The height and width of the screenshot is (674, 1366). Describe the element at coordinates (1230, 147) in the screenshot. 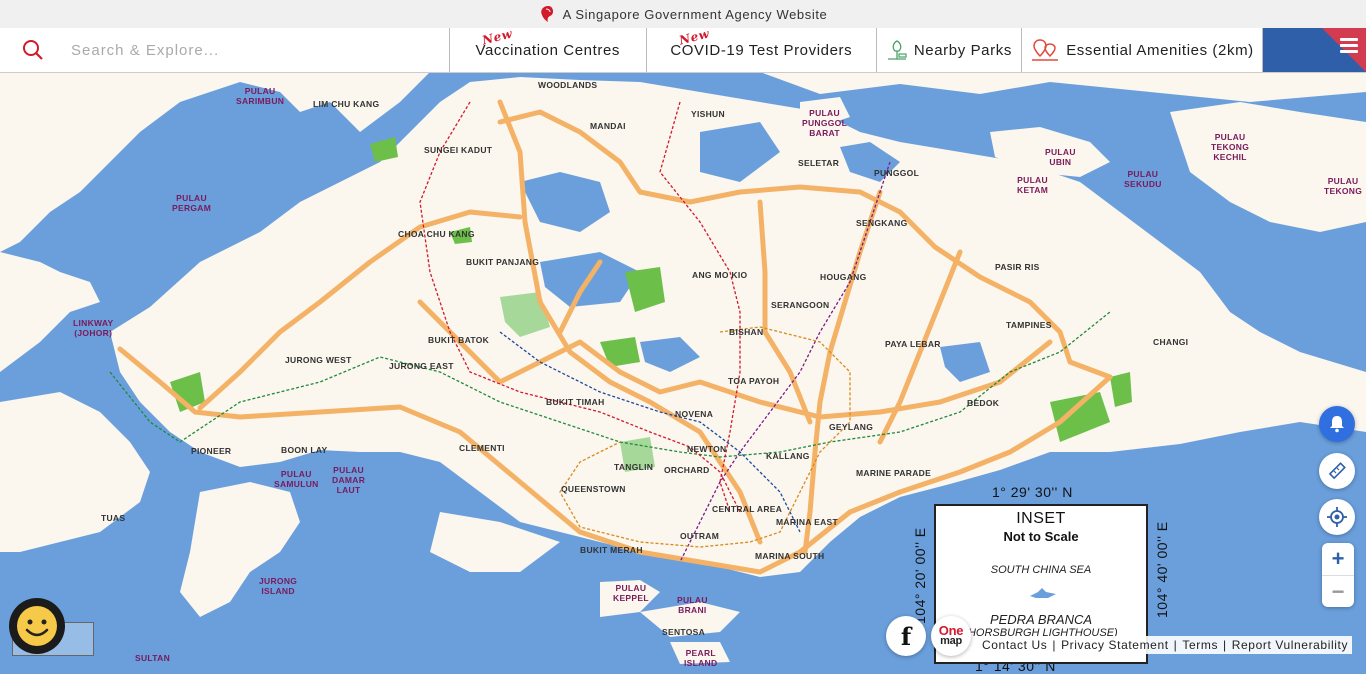

I see `map-label-pulau-tekong-kechil: PULAU TEKONG KECHIL` at that location.